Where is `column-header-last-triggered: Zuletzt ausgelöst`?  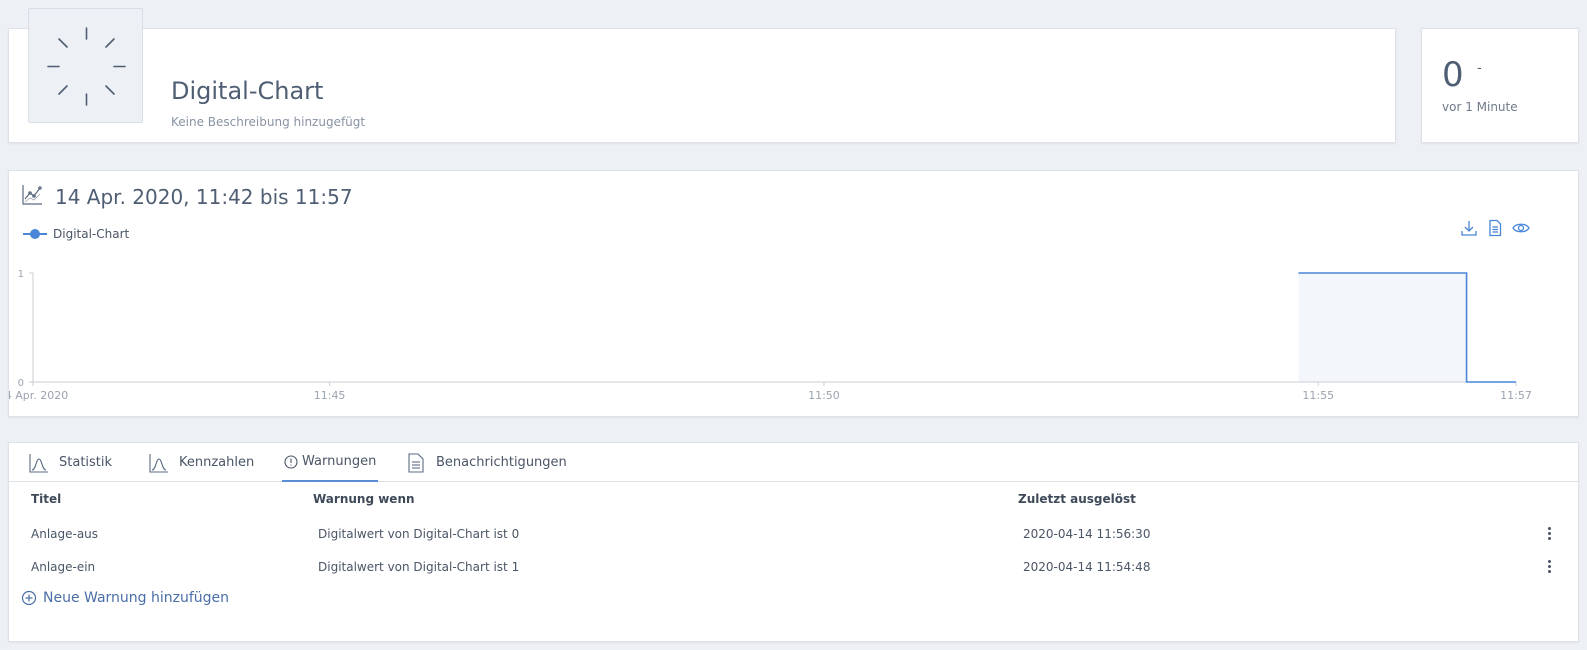
column-header-last-triggered: Zuletzt ausgelöst is located at coordinates (1077, 499).